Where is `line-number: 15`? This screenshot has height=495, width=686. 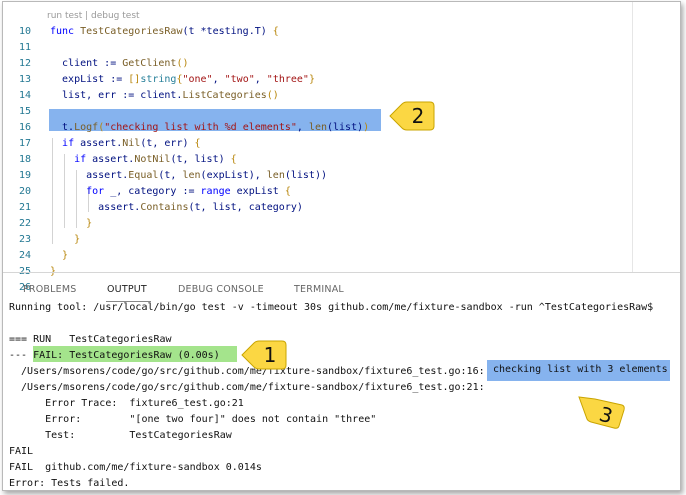 line-number: 15 is located at coordinates (24, 111).